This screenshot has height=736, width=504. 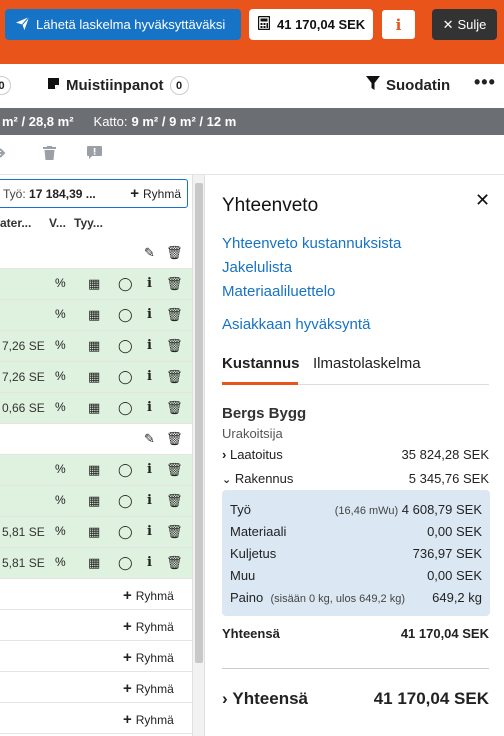 I want to click on info-button: i, so click(x=398, y=24).